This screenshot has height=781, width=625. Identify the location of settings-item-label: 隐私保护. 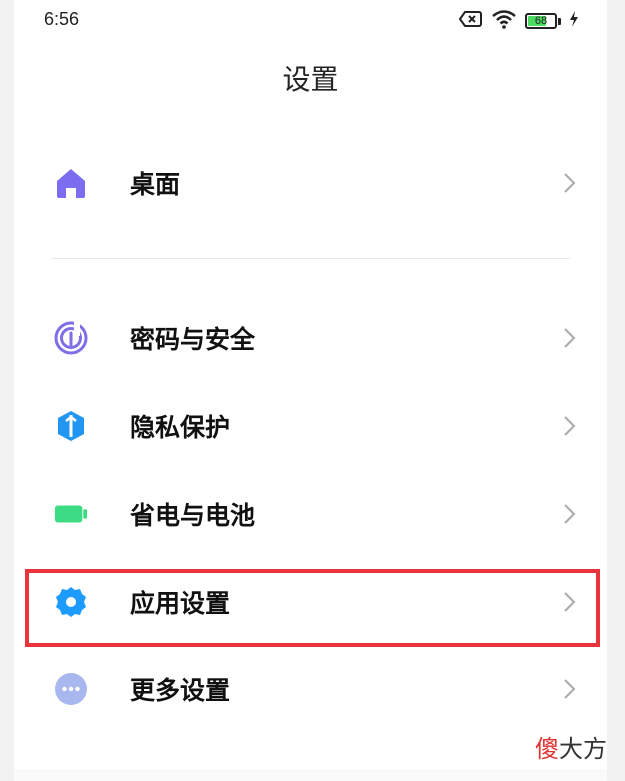
(180, 427).